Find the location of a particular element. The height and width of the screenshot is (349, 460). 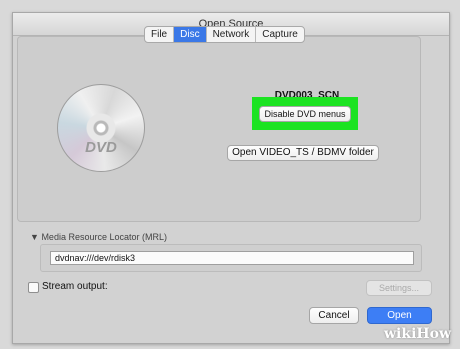

mrl-section-label: ▼ Media Resource Locator (MRL) is located at coordinates (98, 237).